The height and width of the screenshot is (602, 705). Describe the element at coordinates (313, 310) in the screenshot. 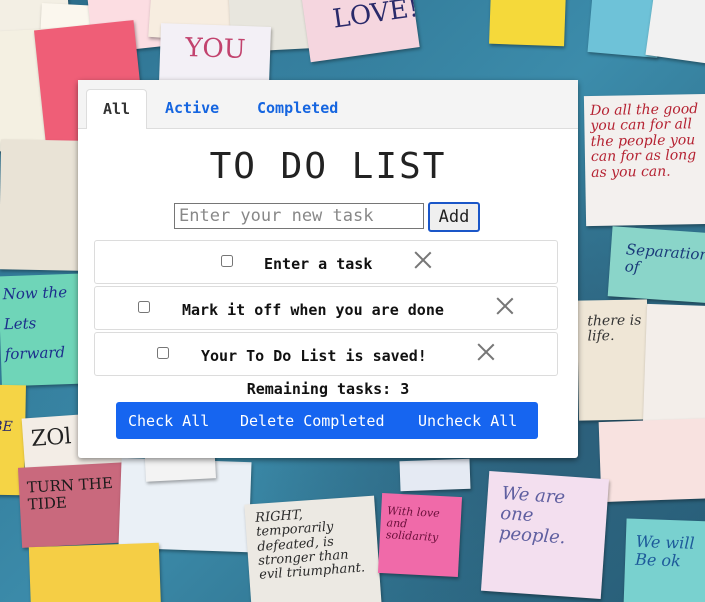

I see `task-label: Mark it off when you are done` at that location.